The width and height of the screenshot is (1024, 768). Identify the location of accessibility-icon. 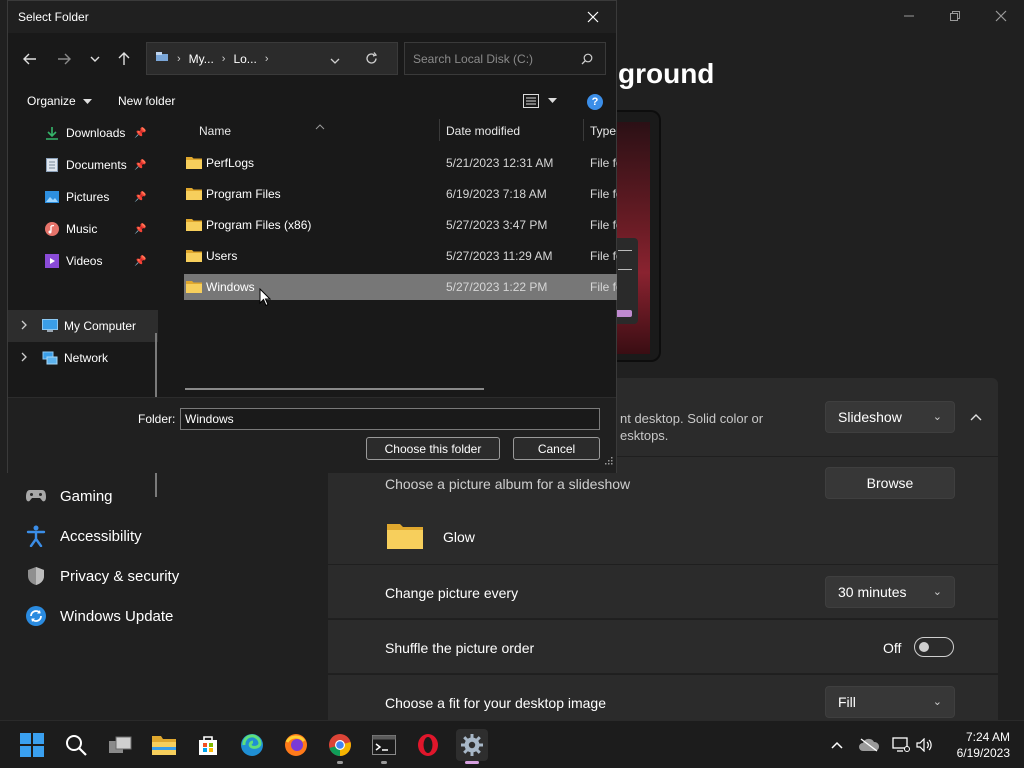
(36, 536).